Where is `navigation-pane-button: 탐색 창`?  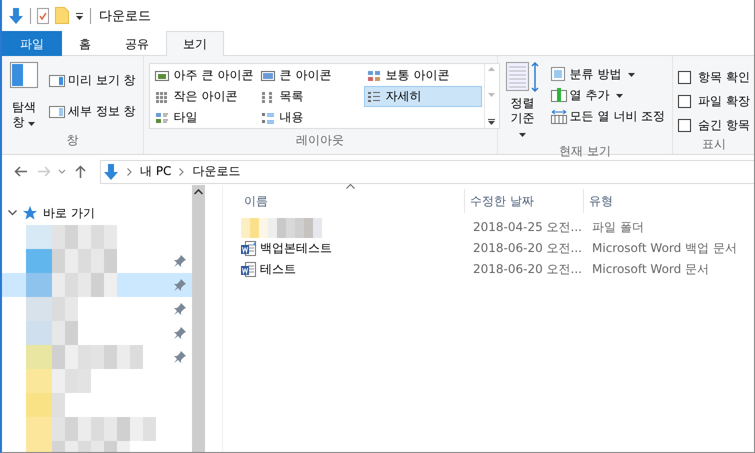
navigation-pane-button: 탐색 창 is located at coordinates (24, 96).